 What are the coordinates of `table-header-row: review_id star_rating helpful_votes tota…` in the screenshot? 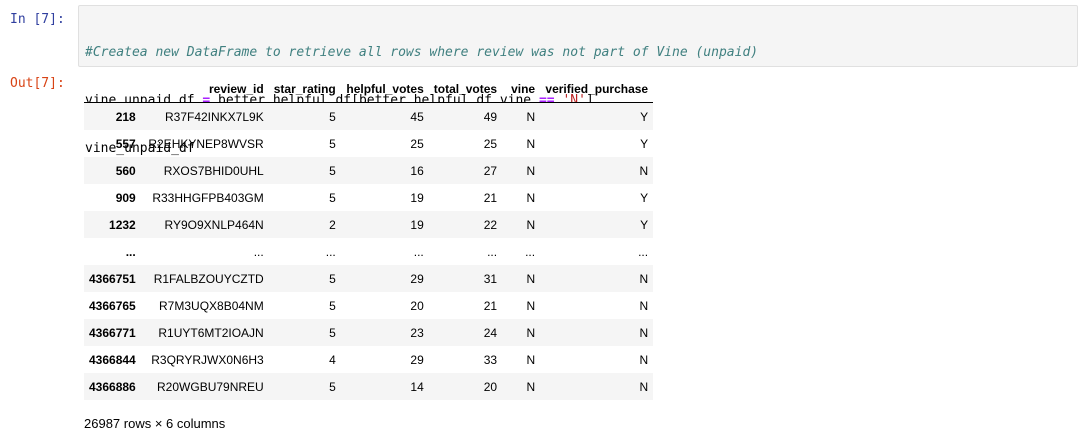 It's located at (369, 89).